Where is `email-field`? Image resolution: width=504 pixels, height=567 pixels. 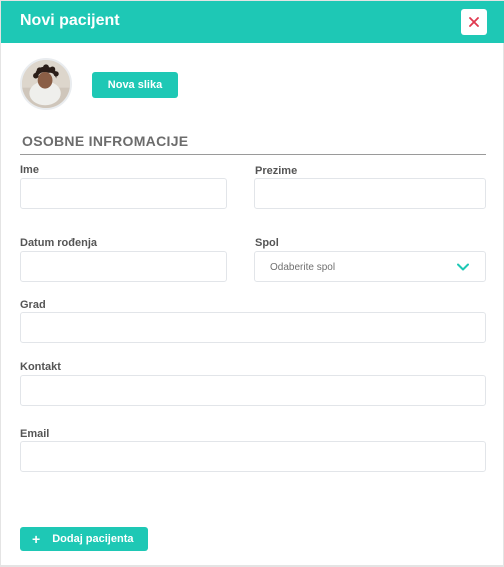 email-field is located at coordinates (253, 456).